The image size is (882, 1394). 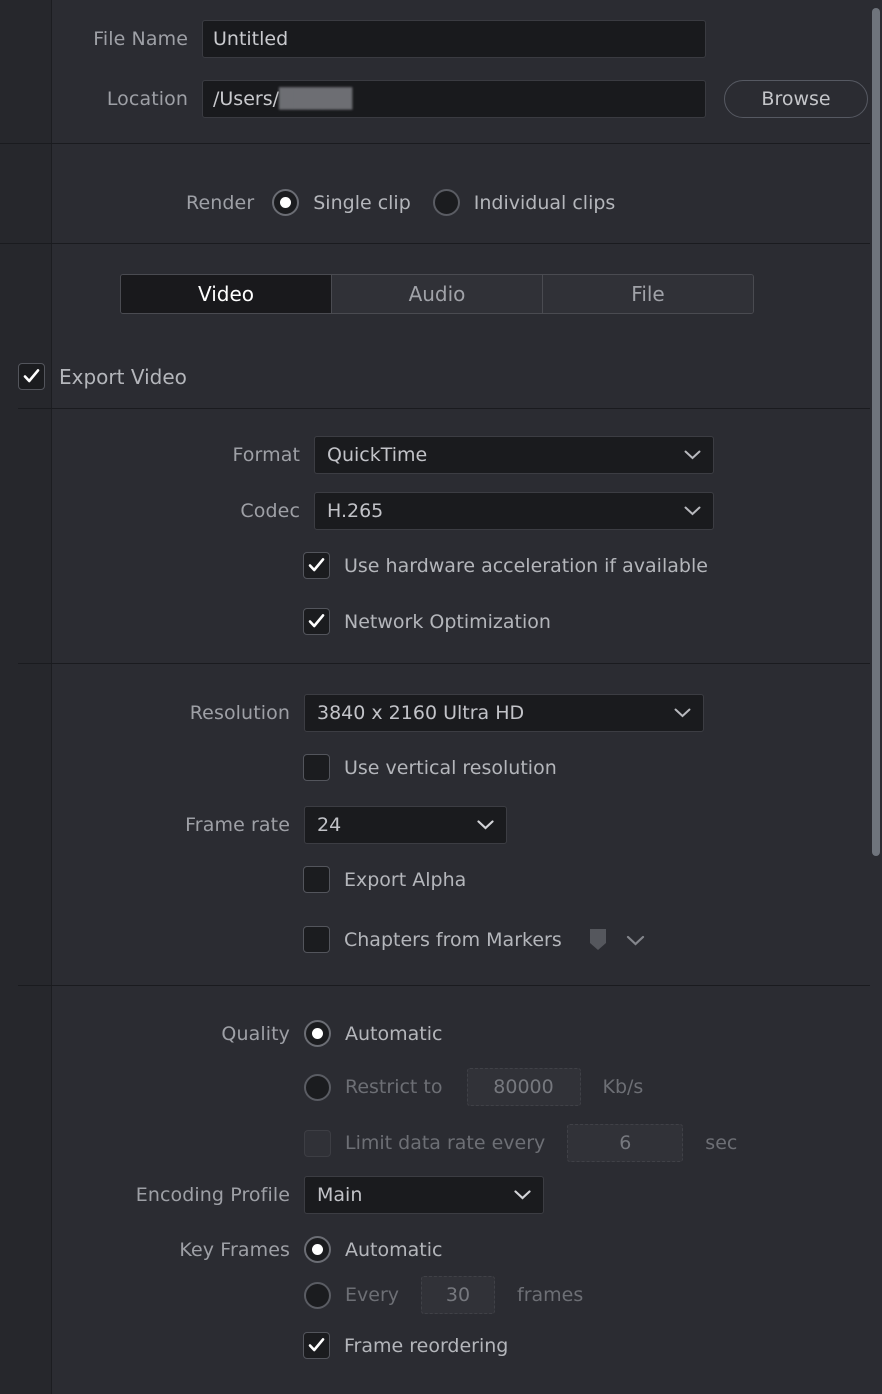 I want to click on checkbox-export-video, so click(x=31, y=376).